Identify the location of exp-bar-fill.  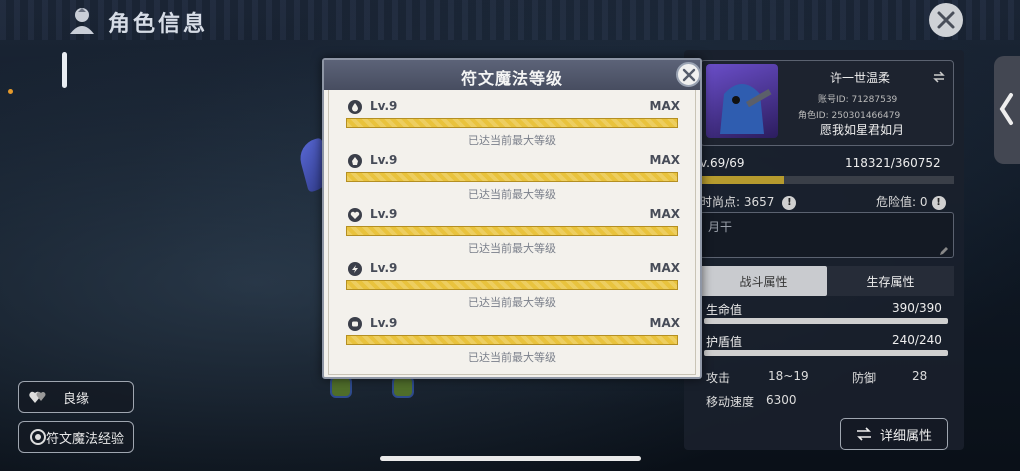
(742, 180).